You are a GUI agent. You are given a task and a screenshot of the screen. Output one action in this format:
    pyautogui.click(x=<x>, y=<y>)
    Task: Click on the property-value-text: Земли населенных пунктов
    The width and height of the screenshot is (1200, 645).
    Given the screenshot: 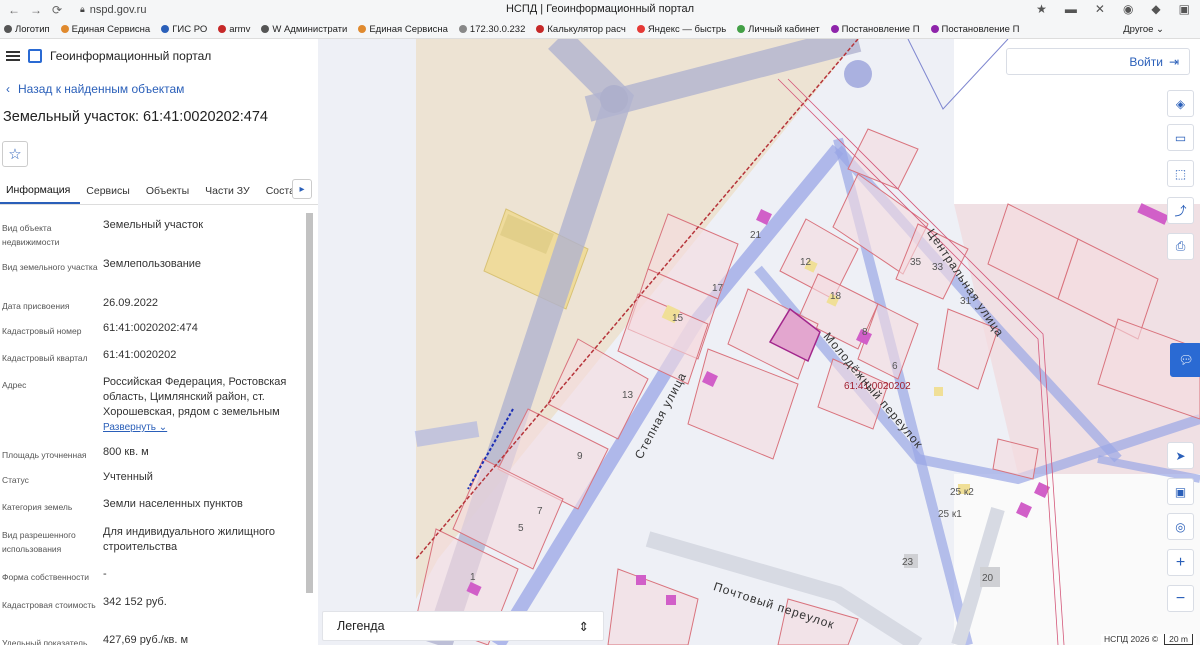 What is the action you would take?
    pyautogui.click(x=173, y=504)
    